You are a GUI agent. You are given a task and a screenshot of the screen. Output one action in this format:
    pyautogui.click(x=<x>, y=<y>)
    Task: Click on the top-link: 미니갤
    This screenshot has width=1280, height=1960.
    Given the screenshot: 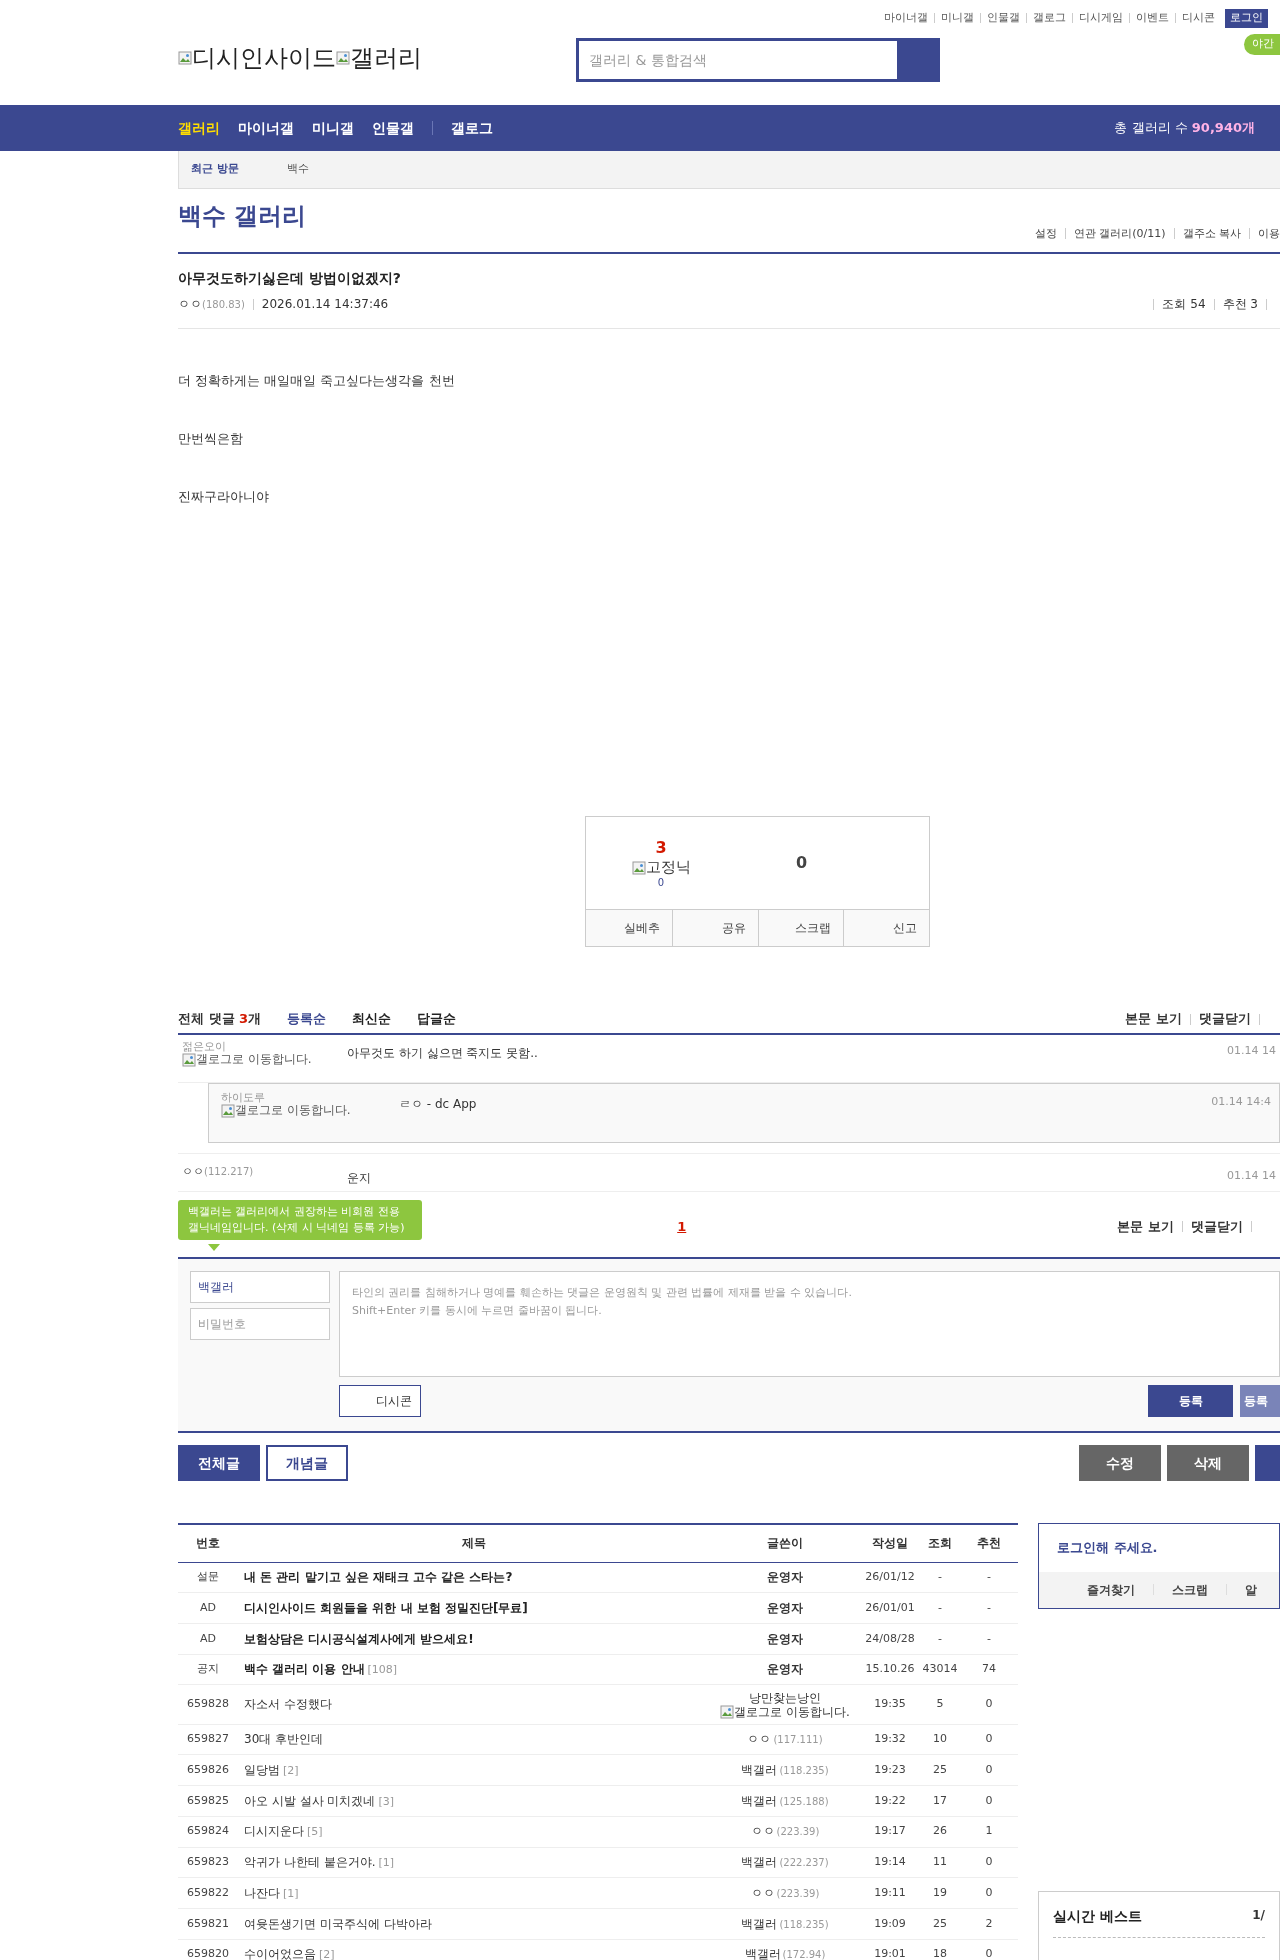 What is the action you would take?
    pyautogui.click(x=957, y=18)
    